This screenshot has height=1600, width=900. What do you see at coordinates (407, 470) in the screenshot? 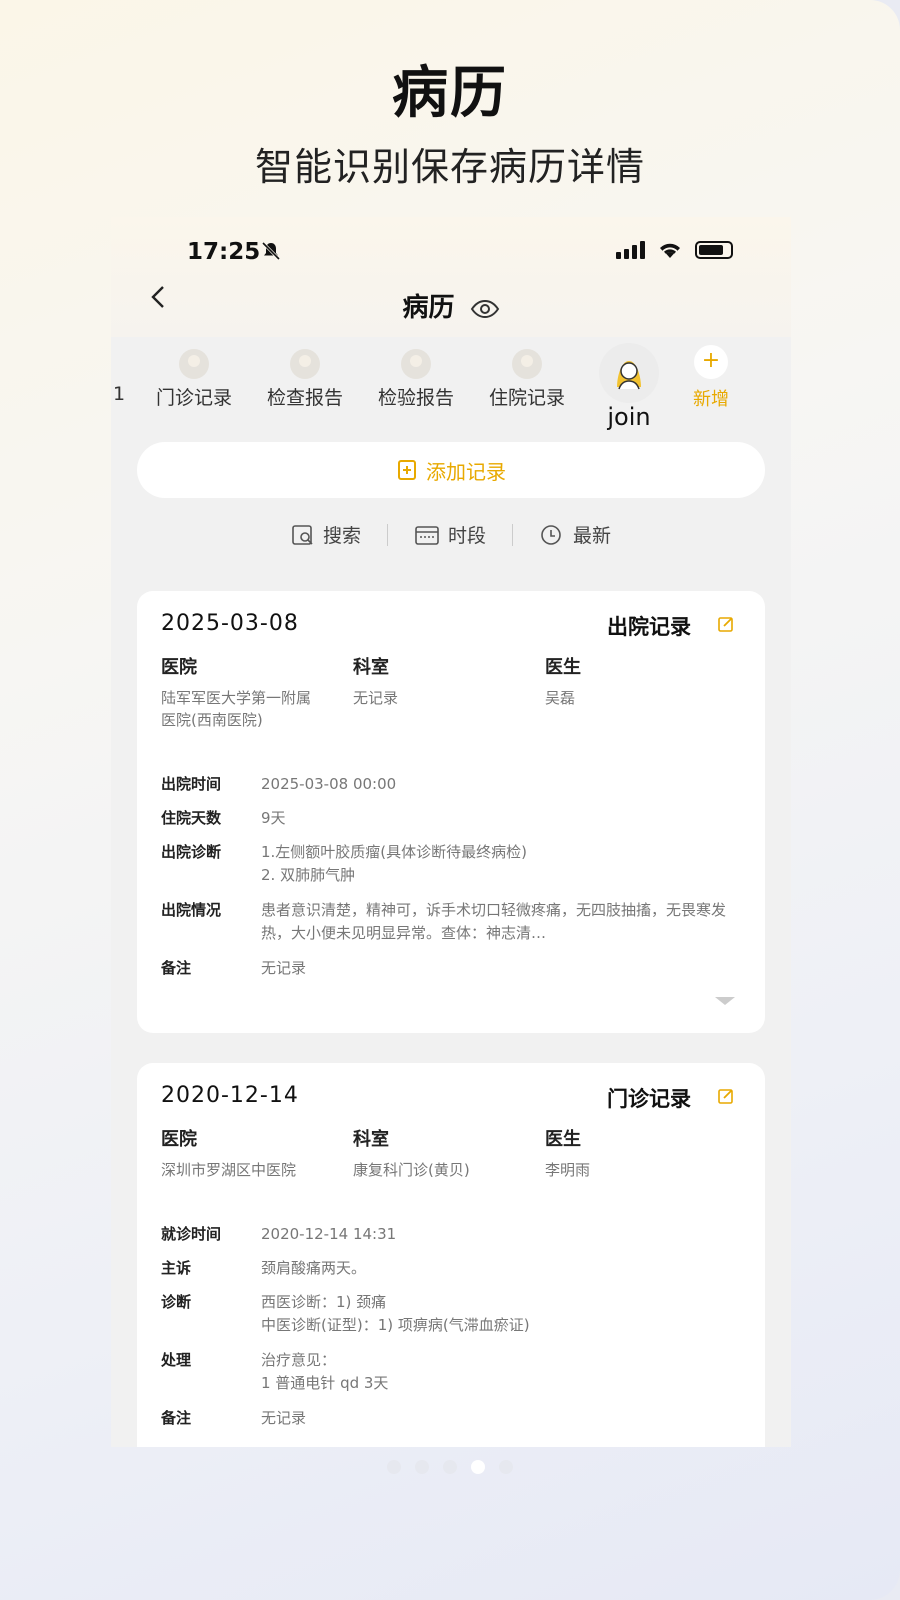
I see `add-document-icon` at bounding box center [407, 470].